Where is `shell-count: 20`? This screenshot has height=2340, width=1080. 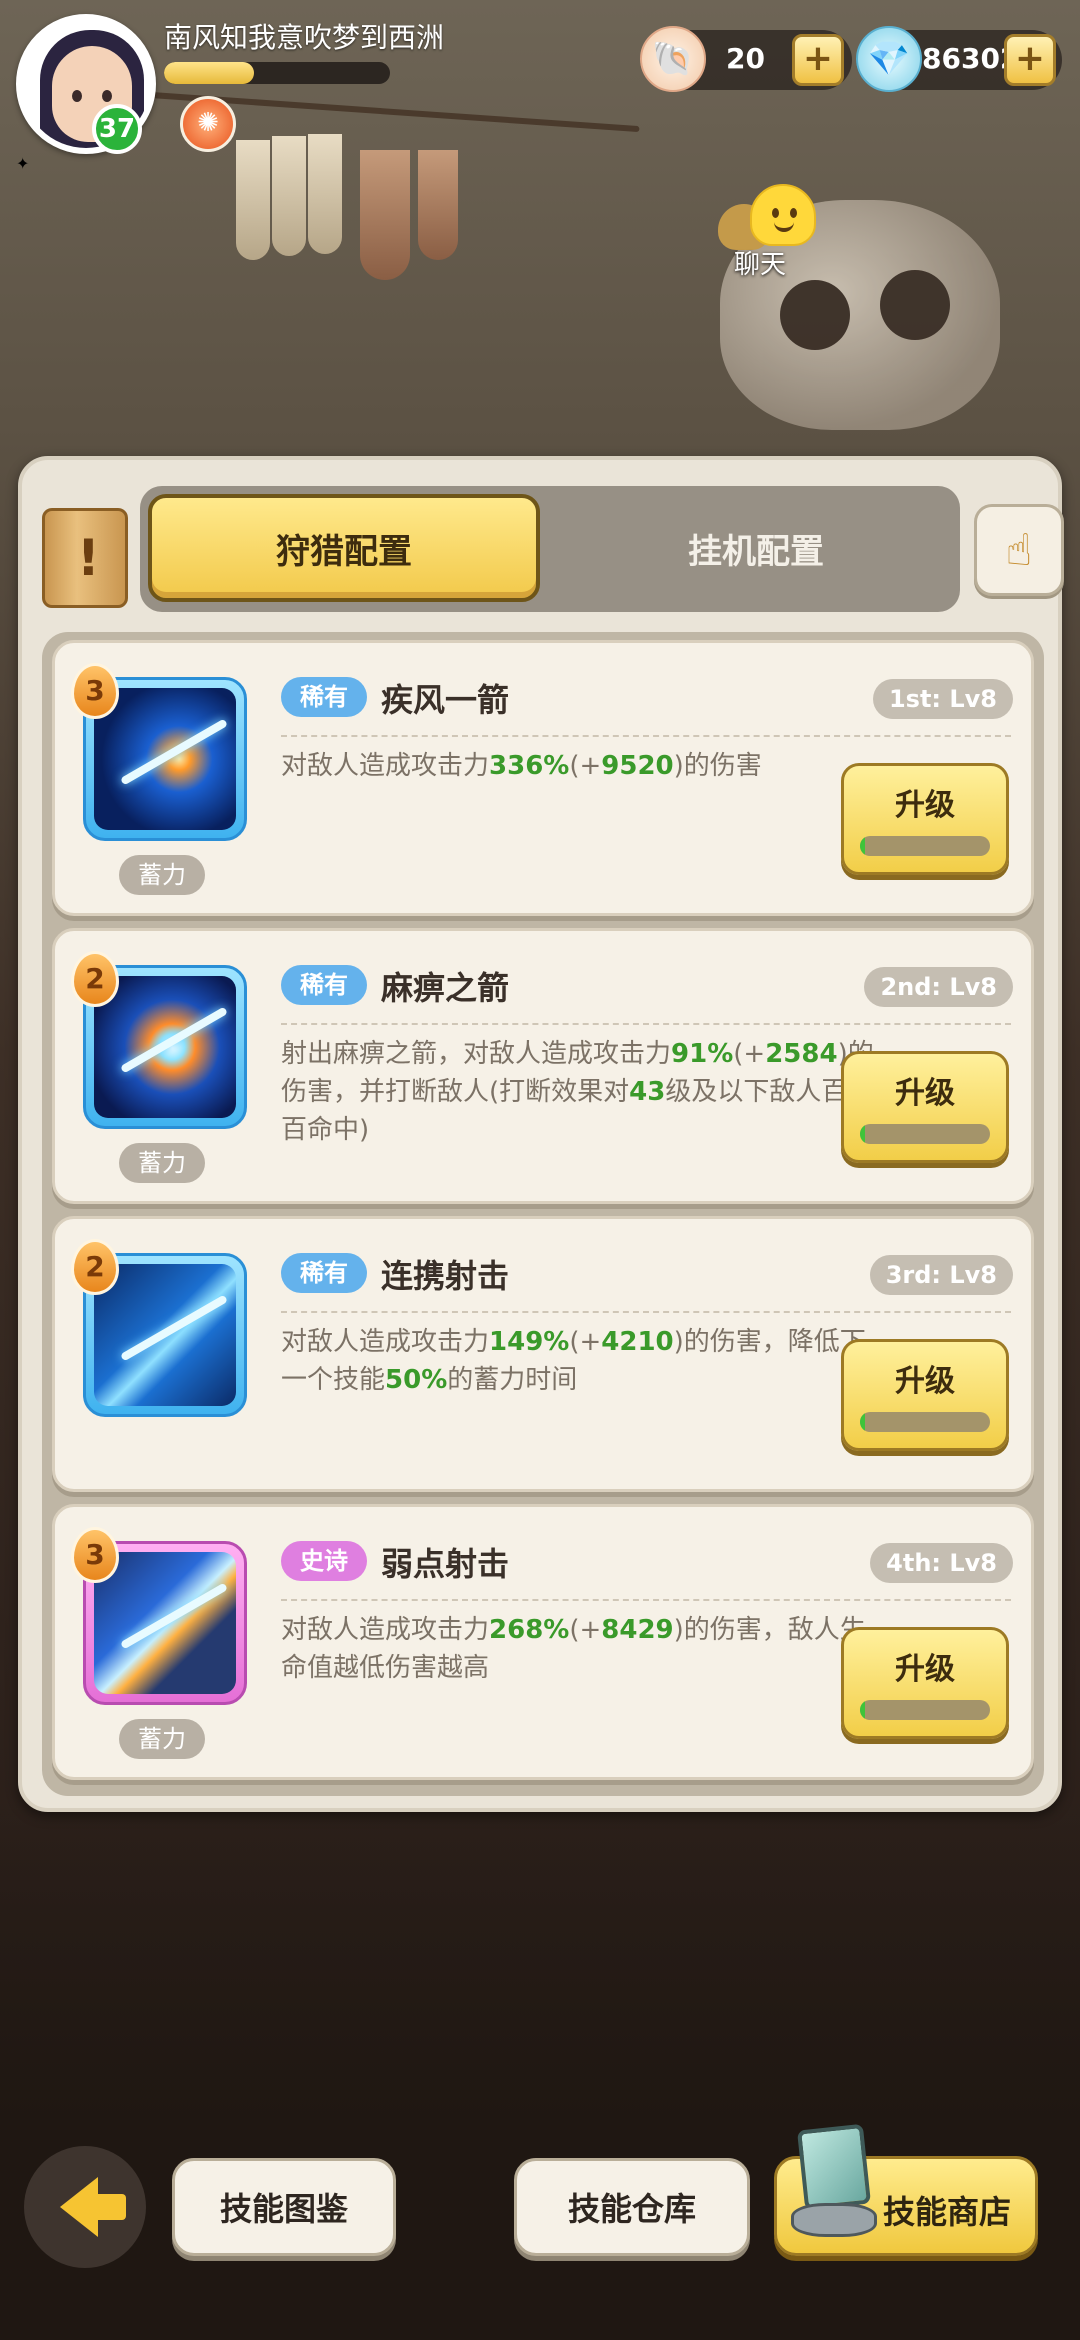 shell-count: 20 is located at coordinates (745, 58).